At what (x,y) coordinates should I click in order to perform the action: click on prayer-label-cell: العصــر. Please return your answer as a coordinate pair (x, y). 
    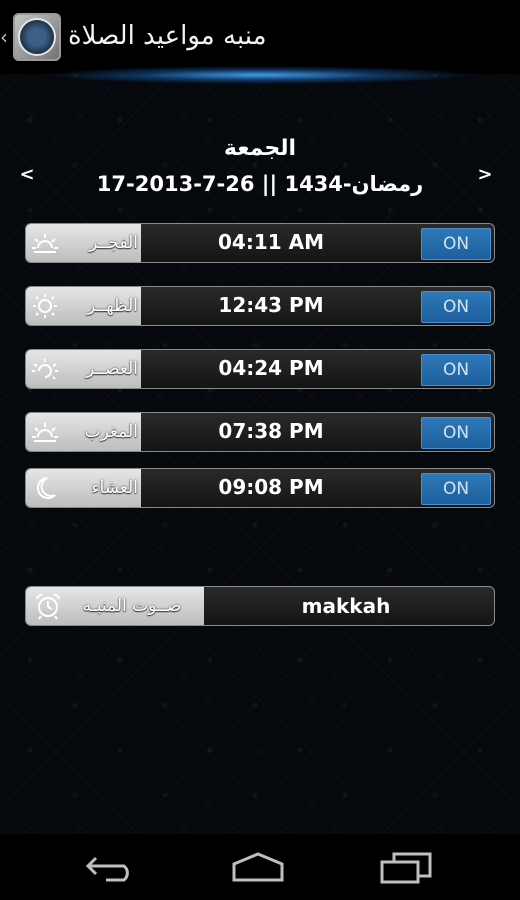
    Looking at the image, I should click on (83, 369).